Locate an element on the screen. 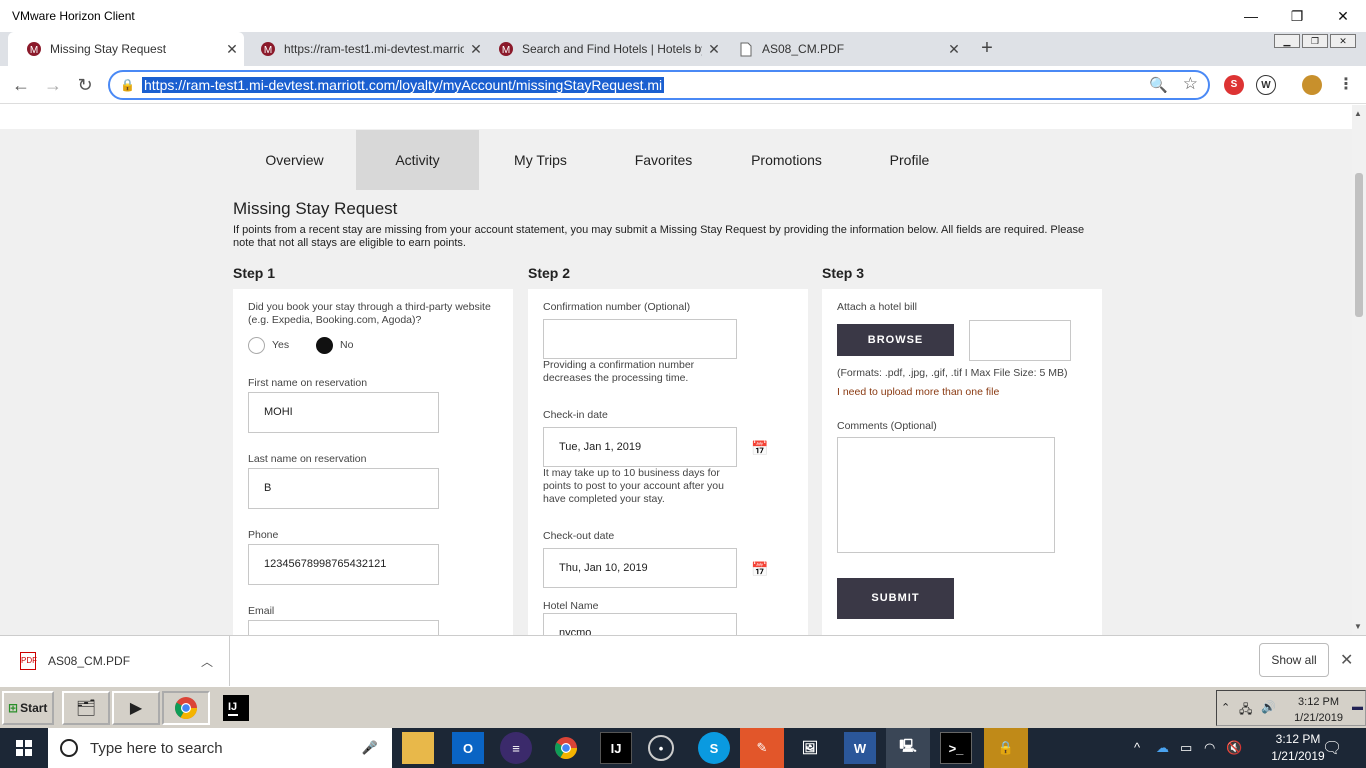 This screenshot has height=768, width=1366. tab-pdf: AS08_CM.PDF ✕ is located at coordinates (843, 49).